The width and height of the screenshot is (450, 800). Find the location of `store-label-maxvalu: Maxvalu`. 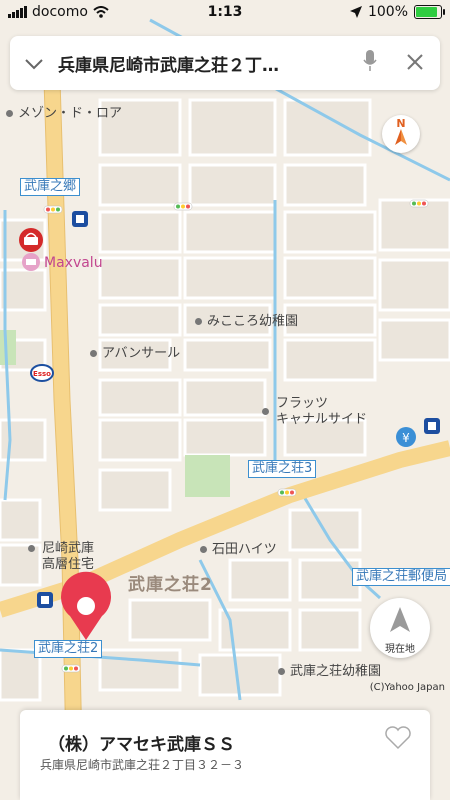

store-label-maxvalu: Maxvalu is located at coordinates (73, 263).